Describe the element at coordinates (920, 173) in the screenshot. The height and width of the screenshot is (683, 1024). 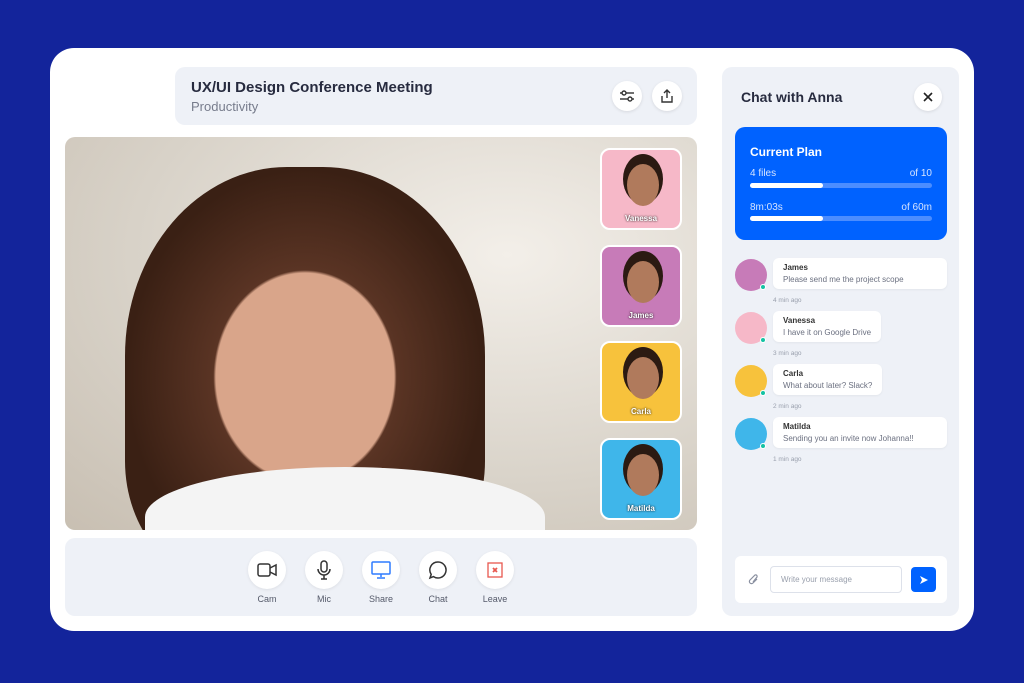
I see `files-total: of 10` at that location.